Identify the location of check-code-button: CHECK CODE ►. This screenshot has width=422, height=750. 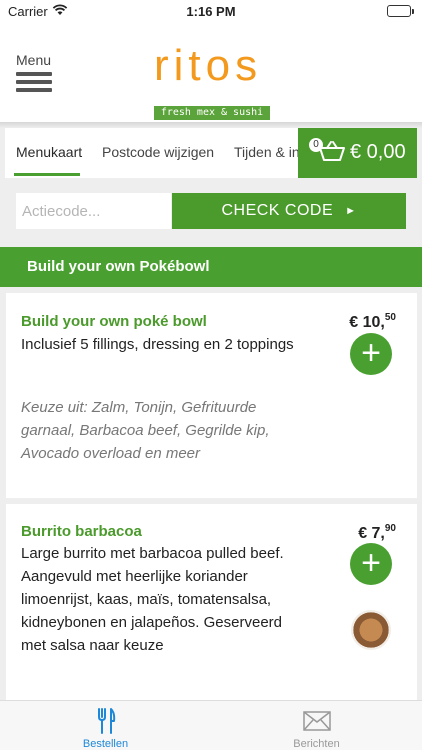
(289, 211).